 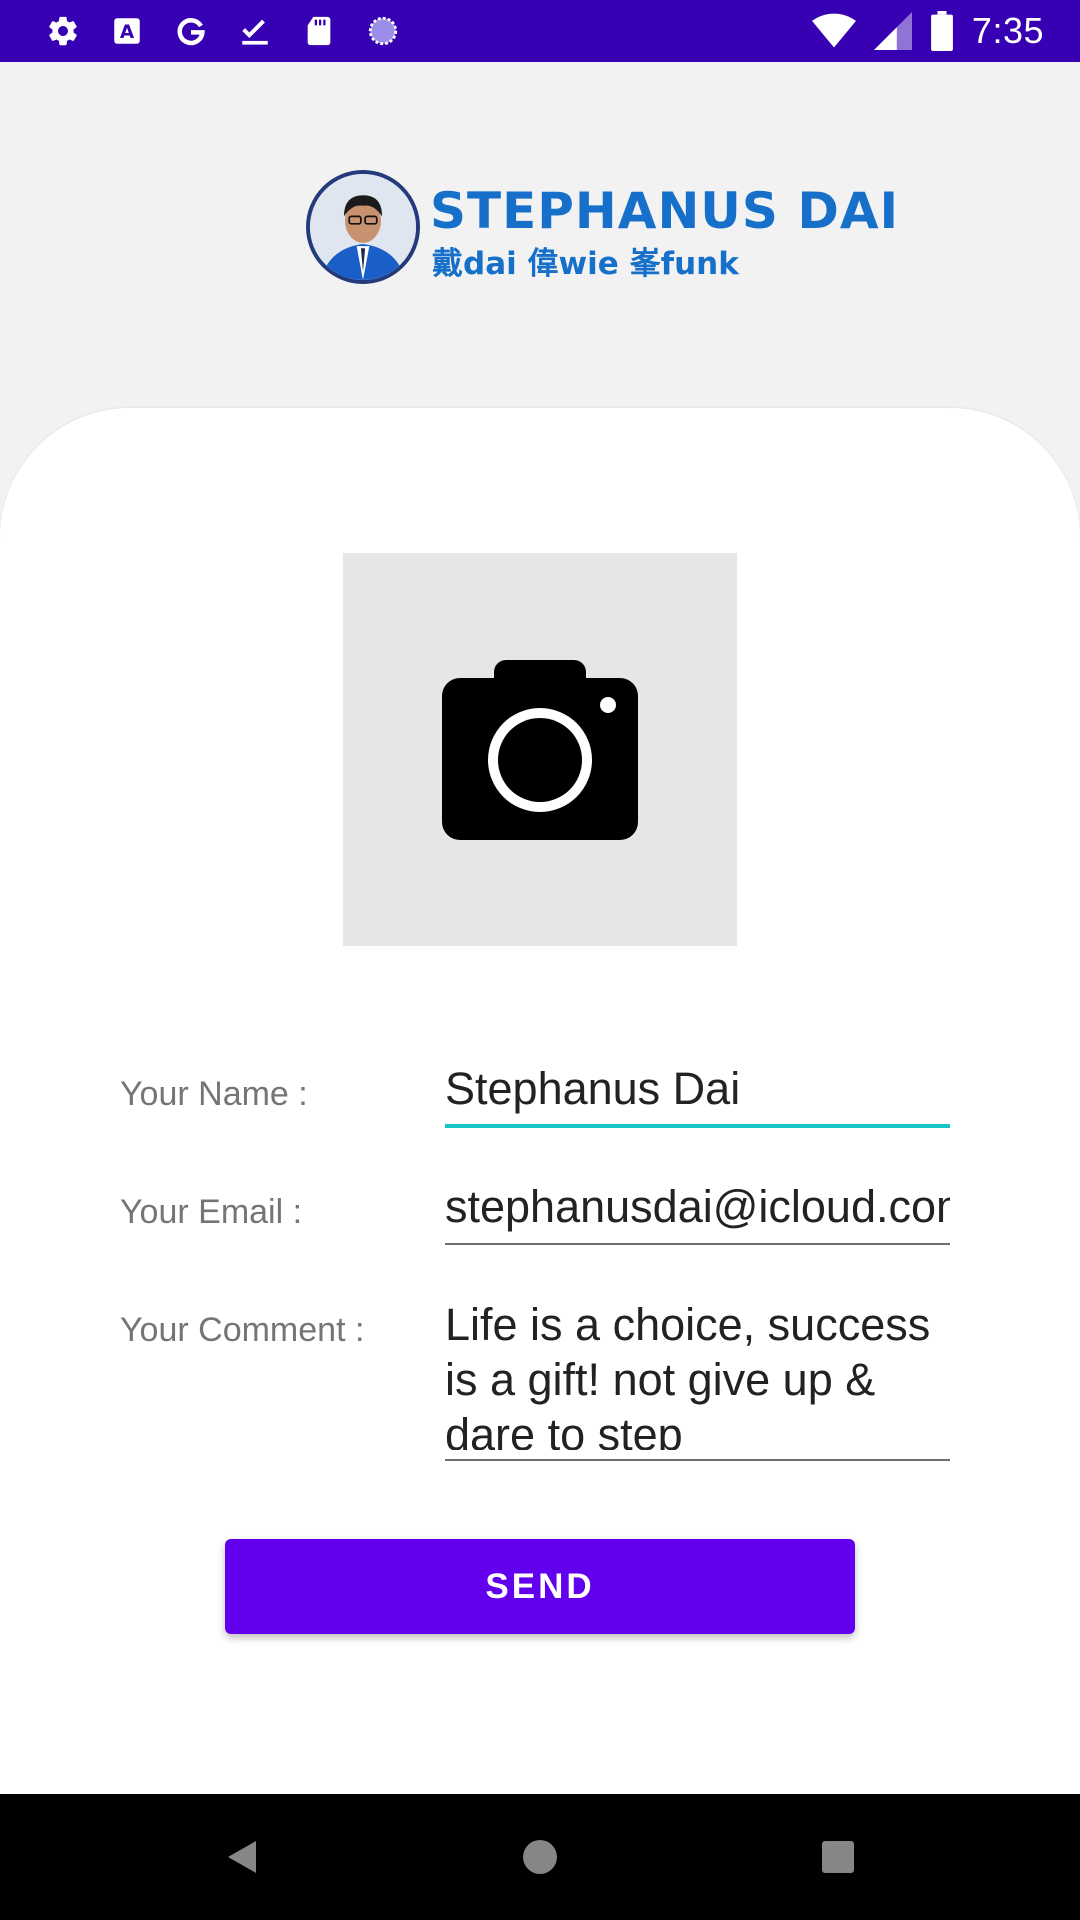 What do you see at coordinates (191, 31) in the screenshot?
I see `google-g-icon` at bounding box center [191, 31].